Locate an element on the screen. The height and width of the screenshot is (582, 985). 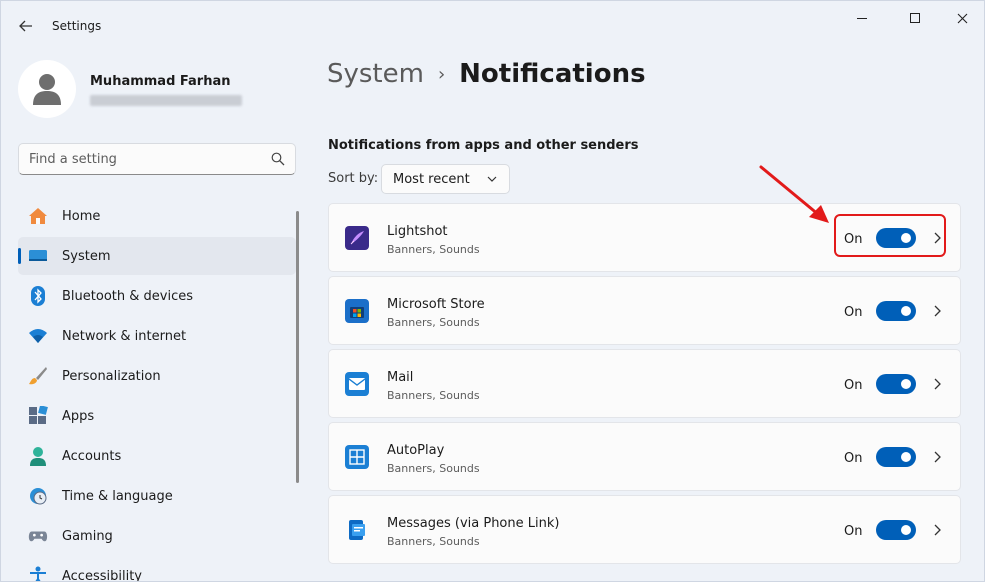
accounts-icon is located at coordinates (38, 456).